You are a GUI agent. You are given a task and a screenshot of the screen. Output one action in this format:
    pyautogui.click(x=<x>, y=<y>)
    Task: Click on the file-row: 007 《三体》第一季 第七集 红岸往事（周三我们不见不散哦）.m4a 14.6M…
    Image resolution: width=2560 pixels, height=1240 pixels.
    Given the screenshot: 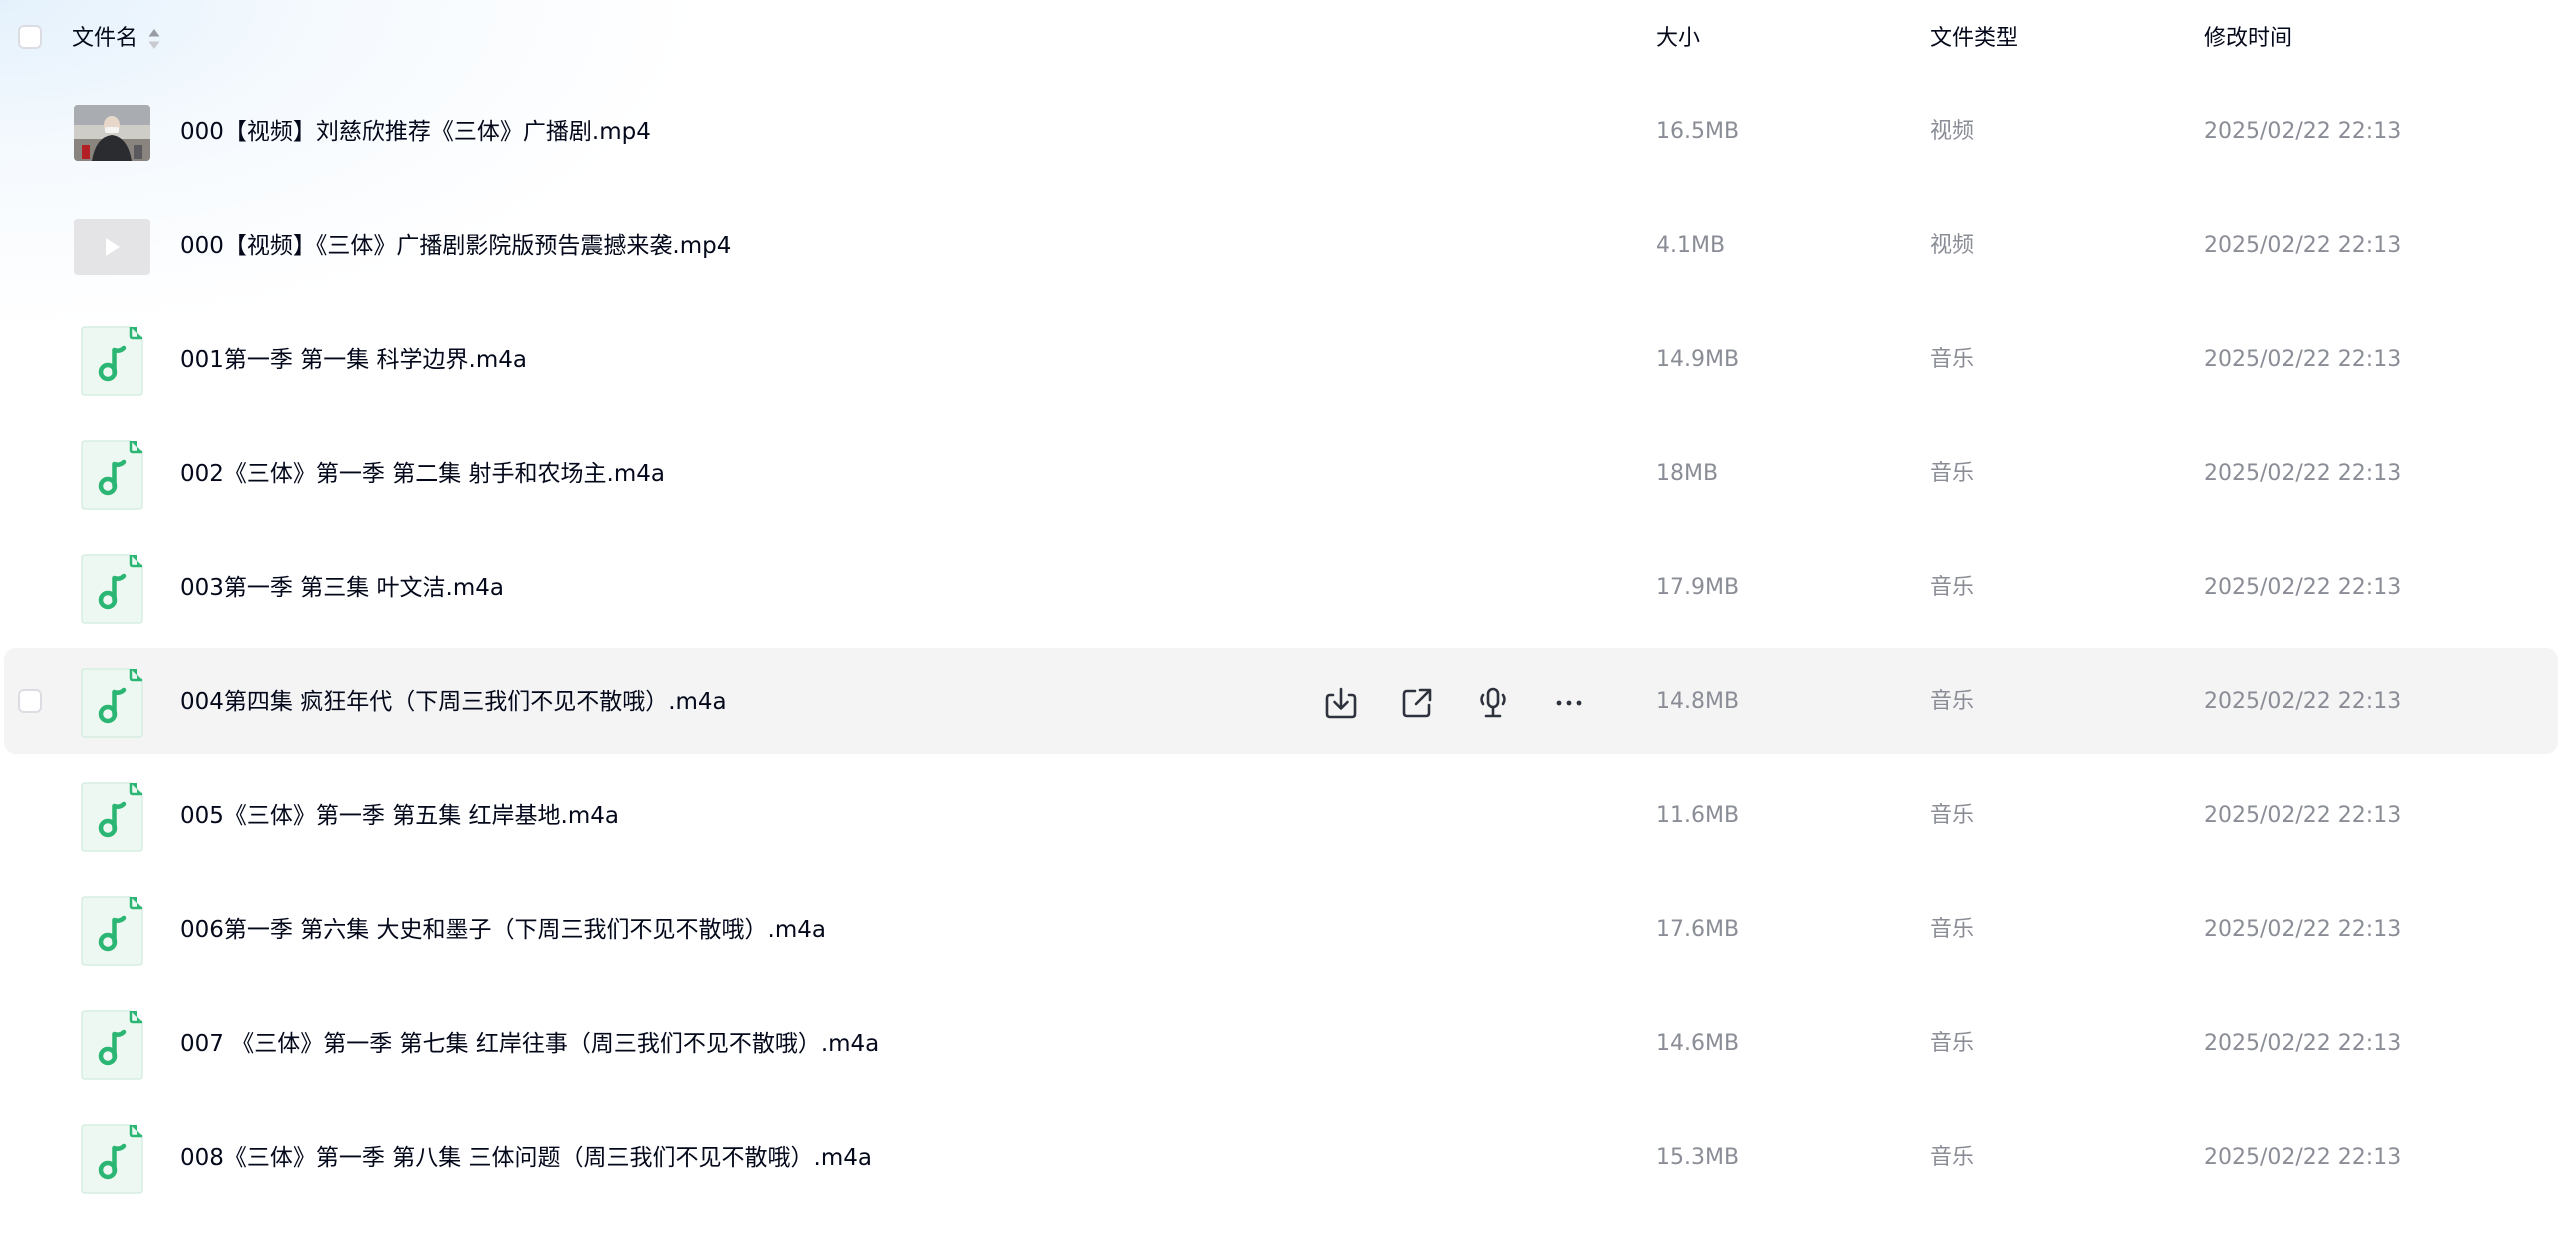 What is the action you would take?
    pyautogui.click(x=1281, y=1043)
    